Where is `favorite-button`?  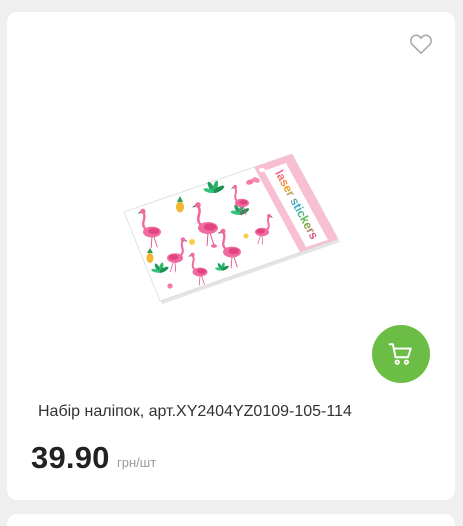 favorite-button is located at coordinates (421, 44).